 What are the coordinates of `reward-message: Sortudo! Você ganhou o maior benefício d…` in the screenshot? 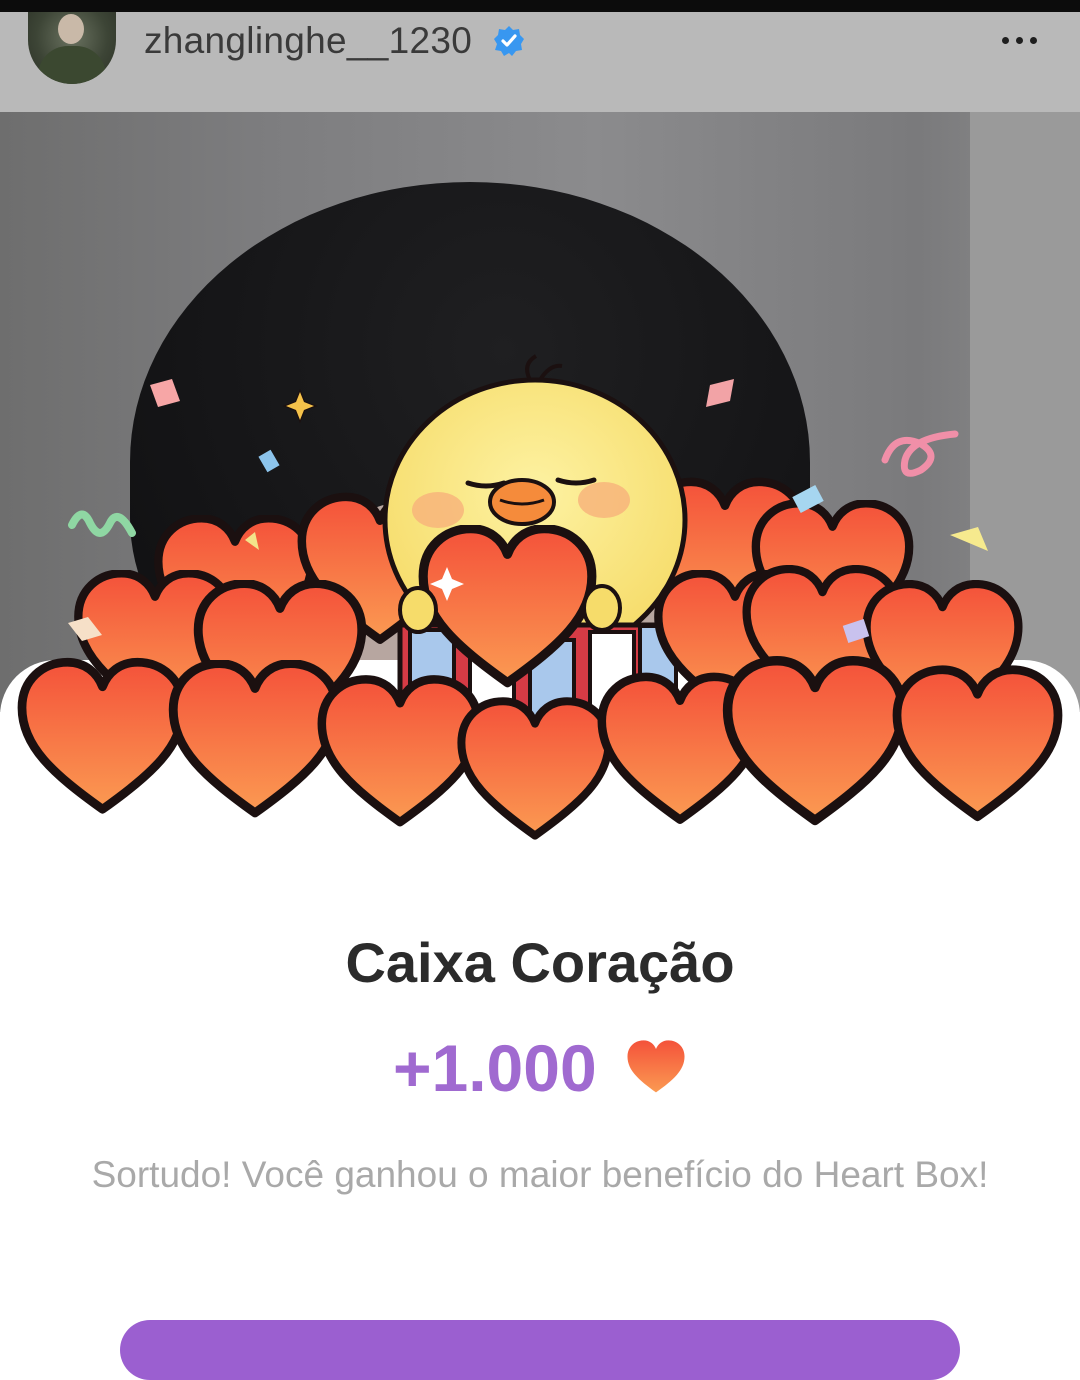 It's located at (540, 1174).